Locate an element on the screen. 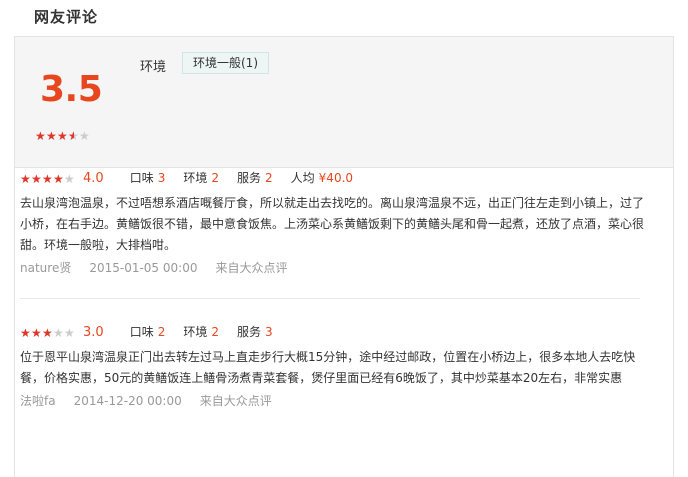  review-meta: ★★★★★ 4.0 口味 3 环境 2 服务 2 人均 ¥40.0 is located at coordinates (332, 178).